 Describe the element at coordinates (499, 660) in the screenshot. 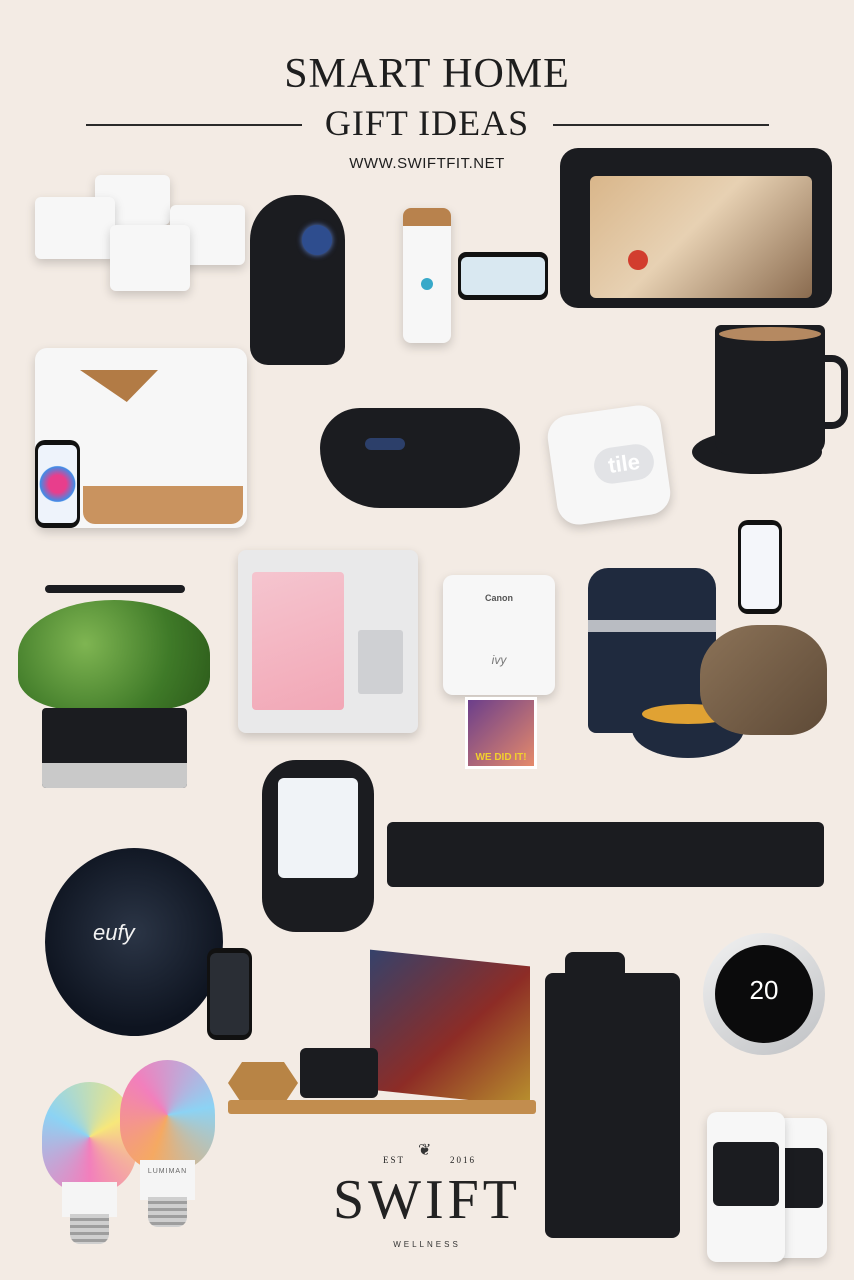

I see `ivy-logo: ivy` at that location.